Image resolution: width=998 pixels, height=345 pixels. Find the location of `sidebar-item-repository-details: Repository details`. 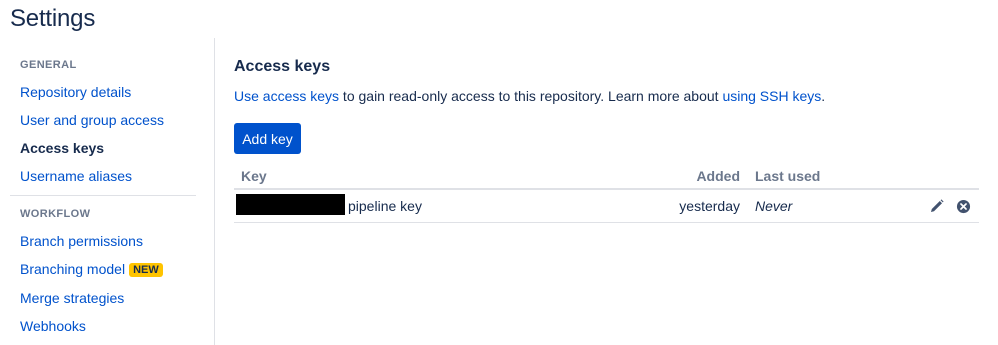

sidebar-item-repository-details: Repository details is located at coordinates (75, 92).